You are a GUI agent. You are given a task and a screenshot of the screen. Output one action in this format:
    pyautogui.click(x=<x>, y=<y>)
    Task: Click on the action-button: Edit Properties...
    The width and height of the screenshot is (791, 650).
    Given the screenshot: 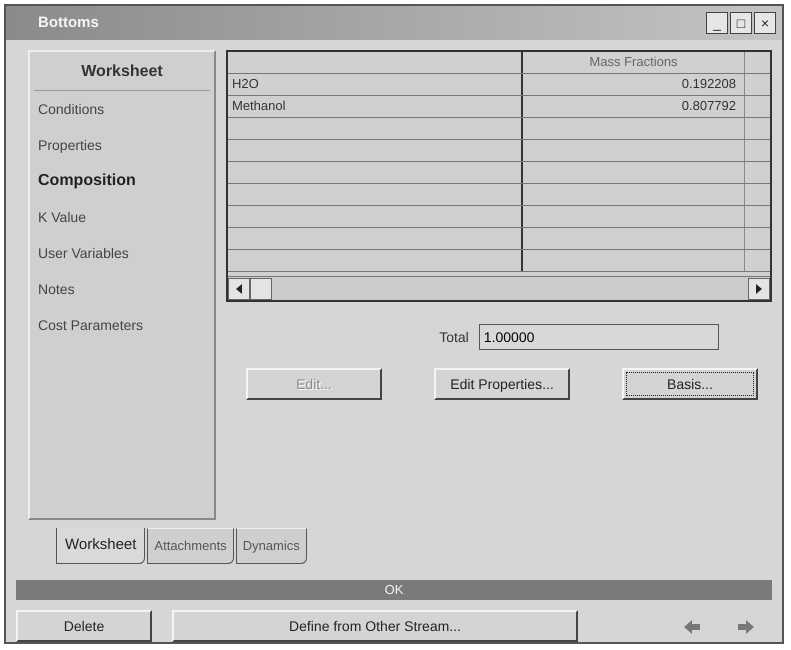 What is the action you would take?
    pyautogui.click(x=502, y=384)
    